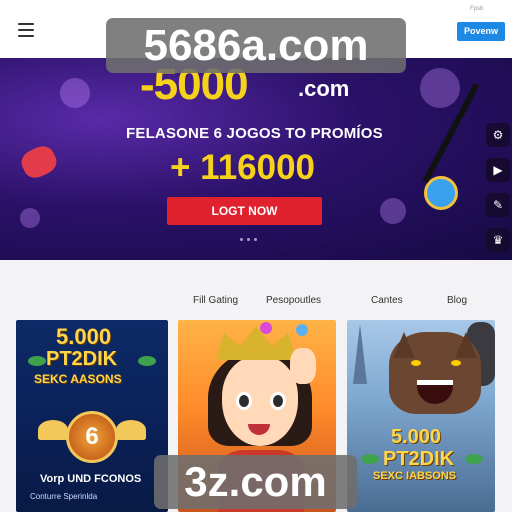 The image size is (512, 512). What do you see at coordinates (39, 162) in the screenshot?
I see `candy-icon` at bounding box center [39, 162].